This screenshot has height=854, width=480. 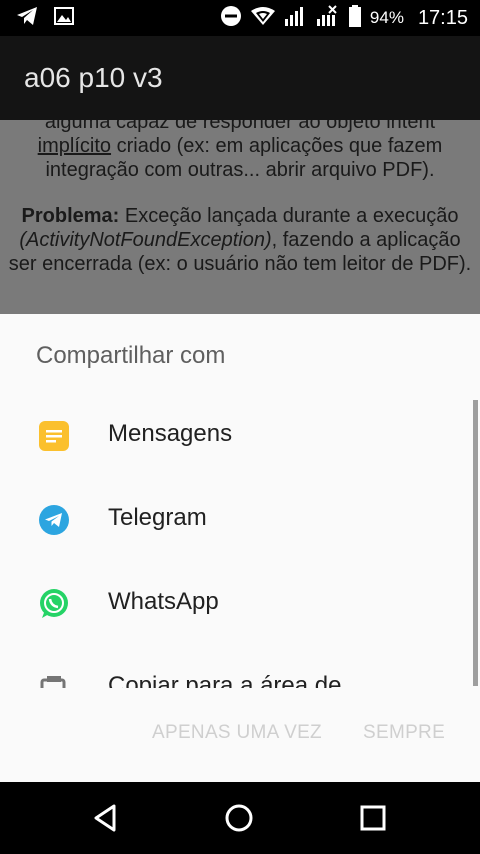 What do you see at coordinates (131, 355) in the screenshot?
I see `share-sheet-title: Compartilhar com` at bounding box center [131, 355].